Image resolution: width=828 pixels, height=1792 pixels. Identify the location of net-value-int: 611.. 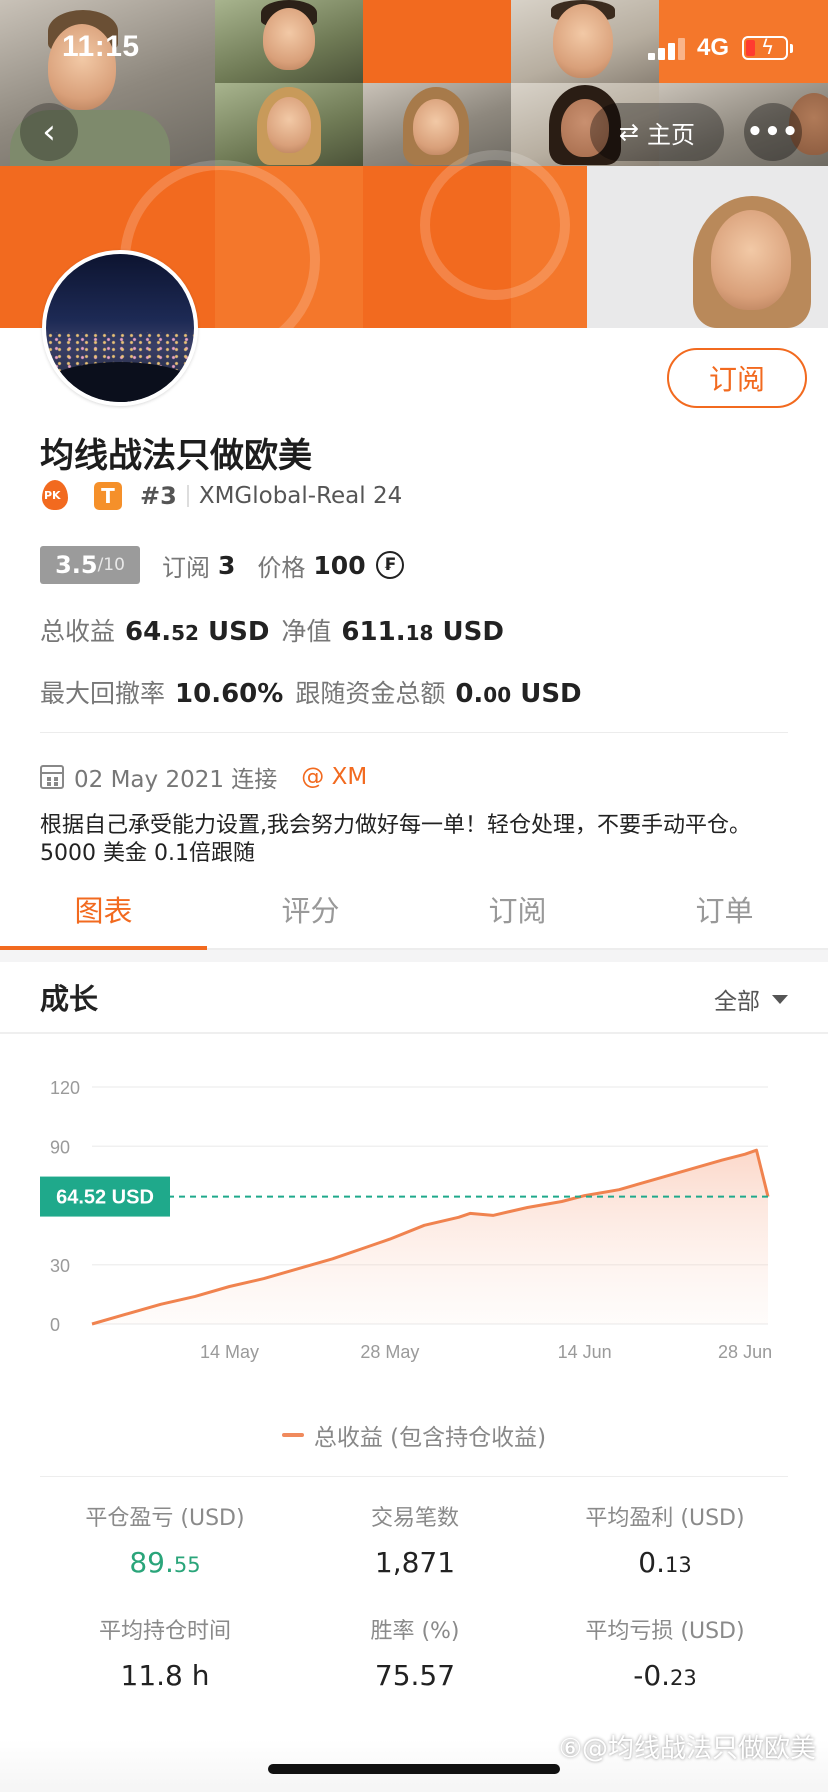
(373, 632).